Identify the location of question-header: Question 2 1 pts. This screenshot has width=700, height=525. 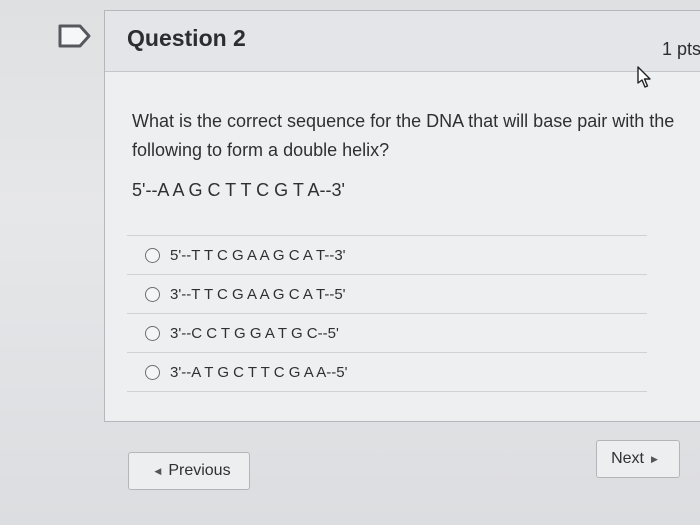
(402, 41).